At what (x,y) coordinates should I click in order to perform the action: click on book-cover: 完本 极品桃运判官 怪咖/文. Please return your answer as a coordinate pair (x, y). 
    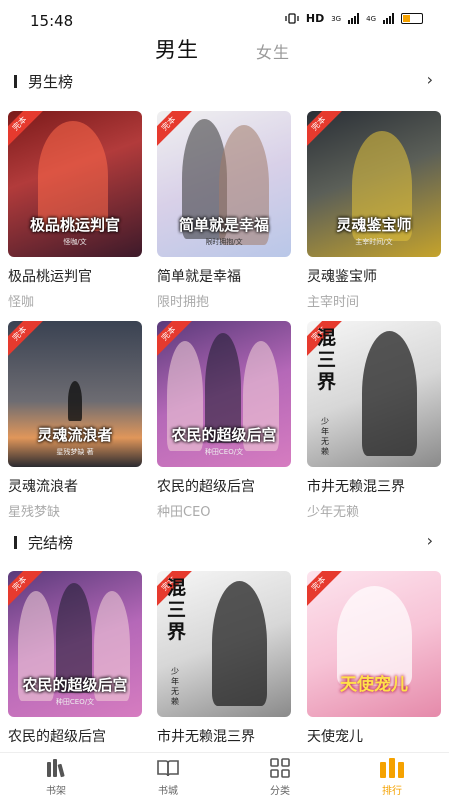
    Looking at the image, I should click on (75, 184).